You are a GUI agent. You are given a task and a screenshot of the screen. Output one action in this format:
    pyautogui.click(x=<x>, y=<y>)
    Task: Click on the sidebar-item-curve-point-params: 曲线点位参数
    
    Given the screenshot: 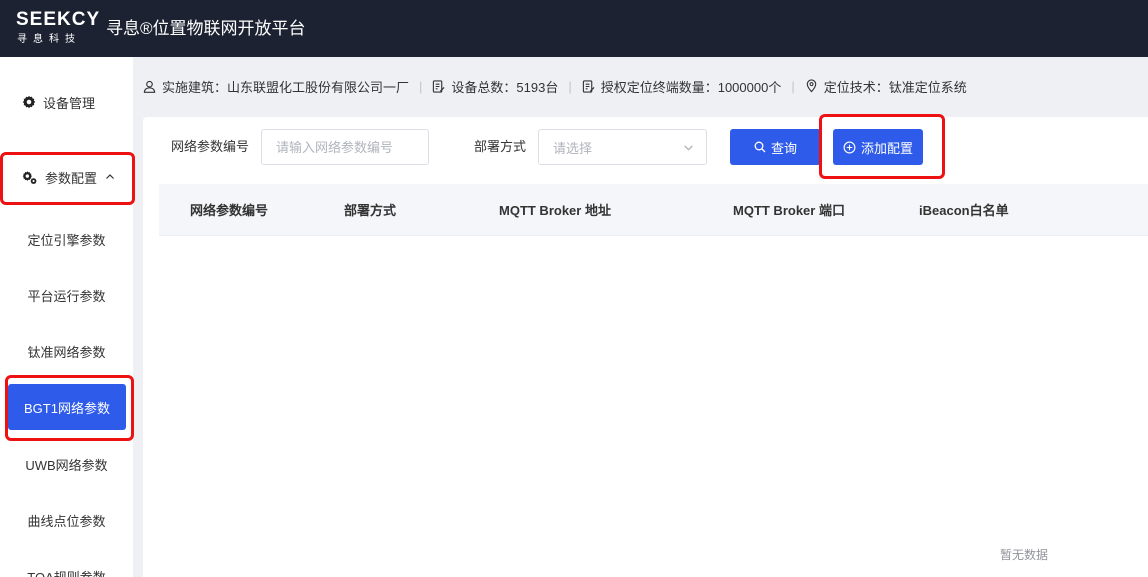 What is the action you would take?
    pyautogui.click(x=66, y=520)
    